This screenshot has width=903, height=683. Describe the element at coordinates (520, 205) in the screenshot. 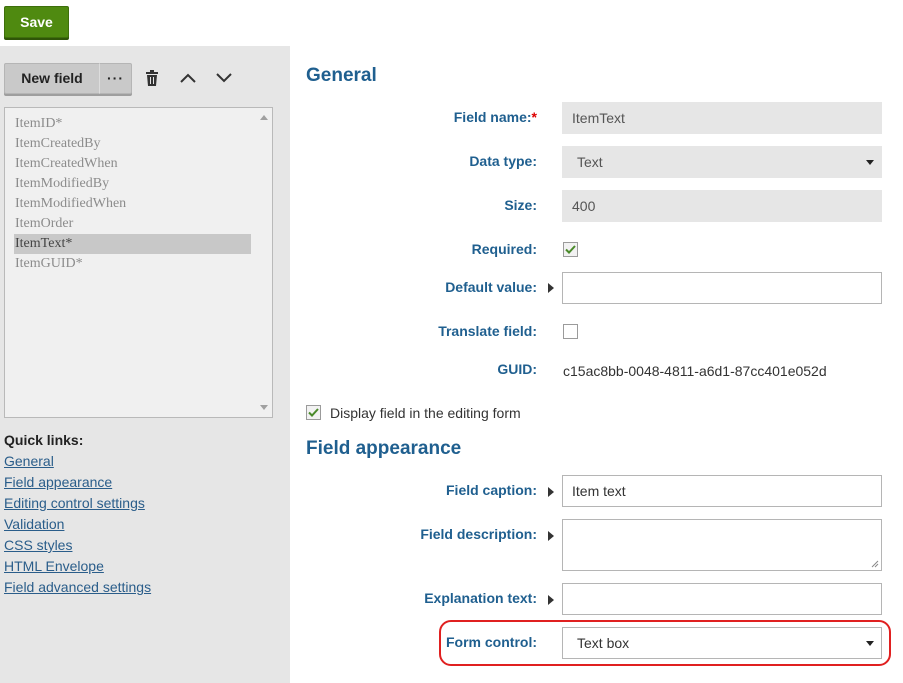

I see `size-label: Size:` at that location.